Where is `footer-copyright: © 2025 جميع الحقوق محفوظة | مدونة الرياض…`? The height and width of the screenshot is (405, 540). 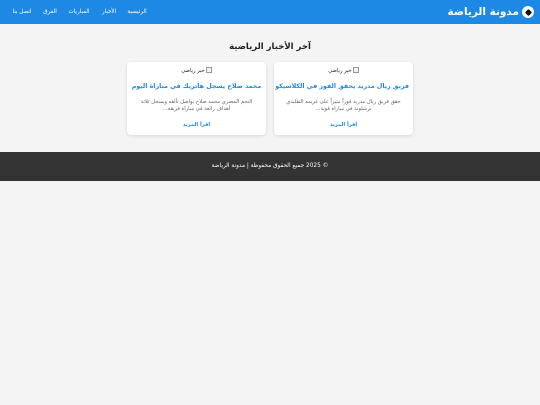
footer-copyright: © 2025 جميع الحقوق محفوظة | مدونة الرياض… is located at coordinates (270, 166).